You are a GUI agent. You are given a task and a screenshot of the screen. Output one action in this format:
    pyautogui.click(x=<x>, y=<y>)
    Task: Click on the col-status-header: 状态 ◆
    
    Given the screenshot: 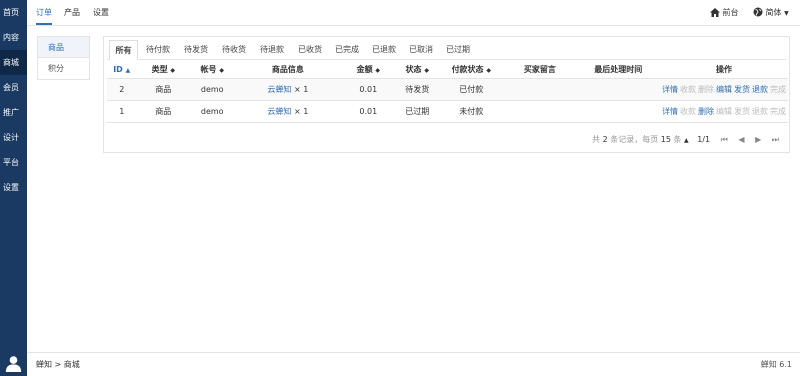 What is the action you would take?
    pyautogui.click(x=417, y=70)
    